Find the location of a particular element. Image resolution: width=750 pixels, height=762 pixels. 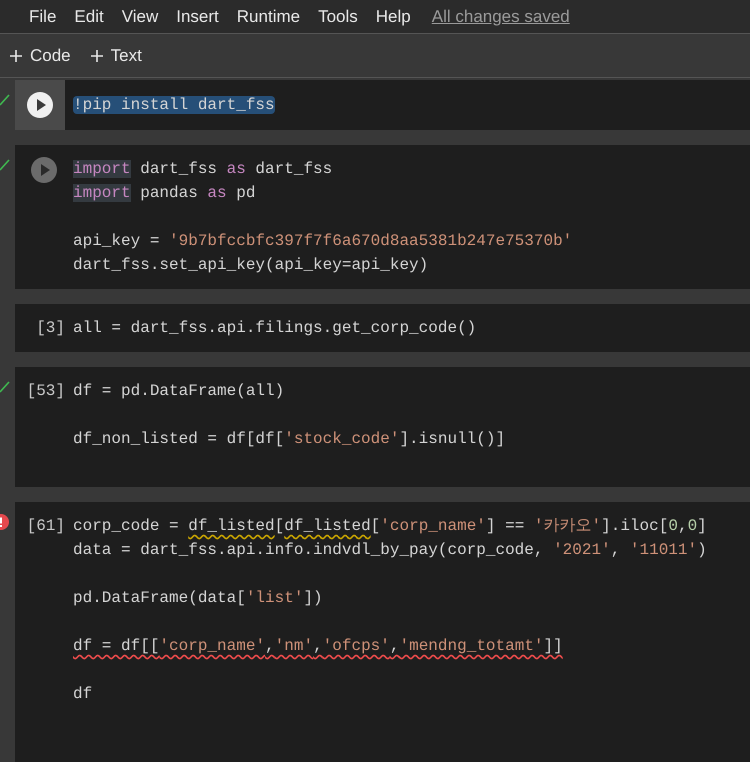

run-button is located at coordinates (40, 105).